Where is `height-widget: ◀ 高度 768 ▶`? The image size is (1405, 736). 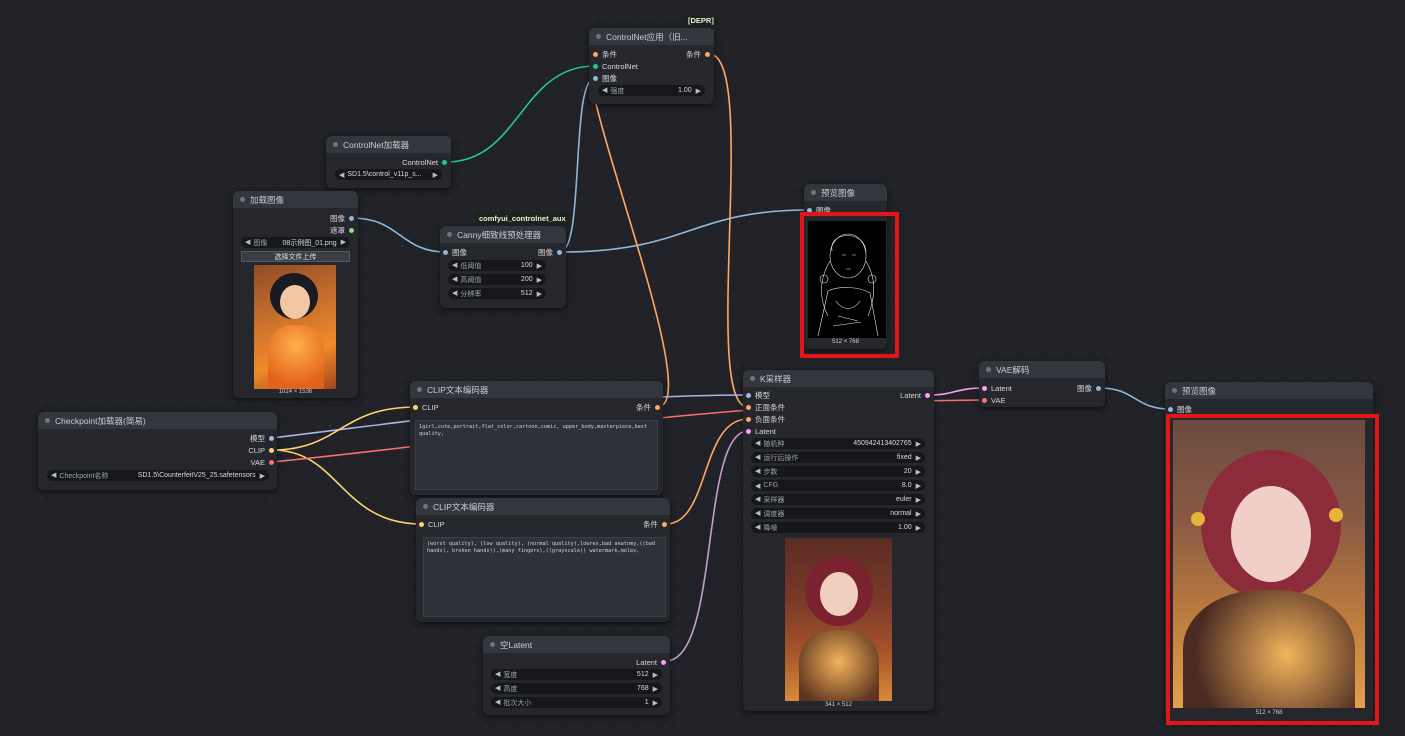 height-widget: ◀ 高度 768 ▶ is located at coordinates (576, 688).